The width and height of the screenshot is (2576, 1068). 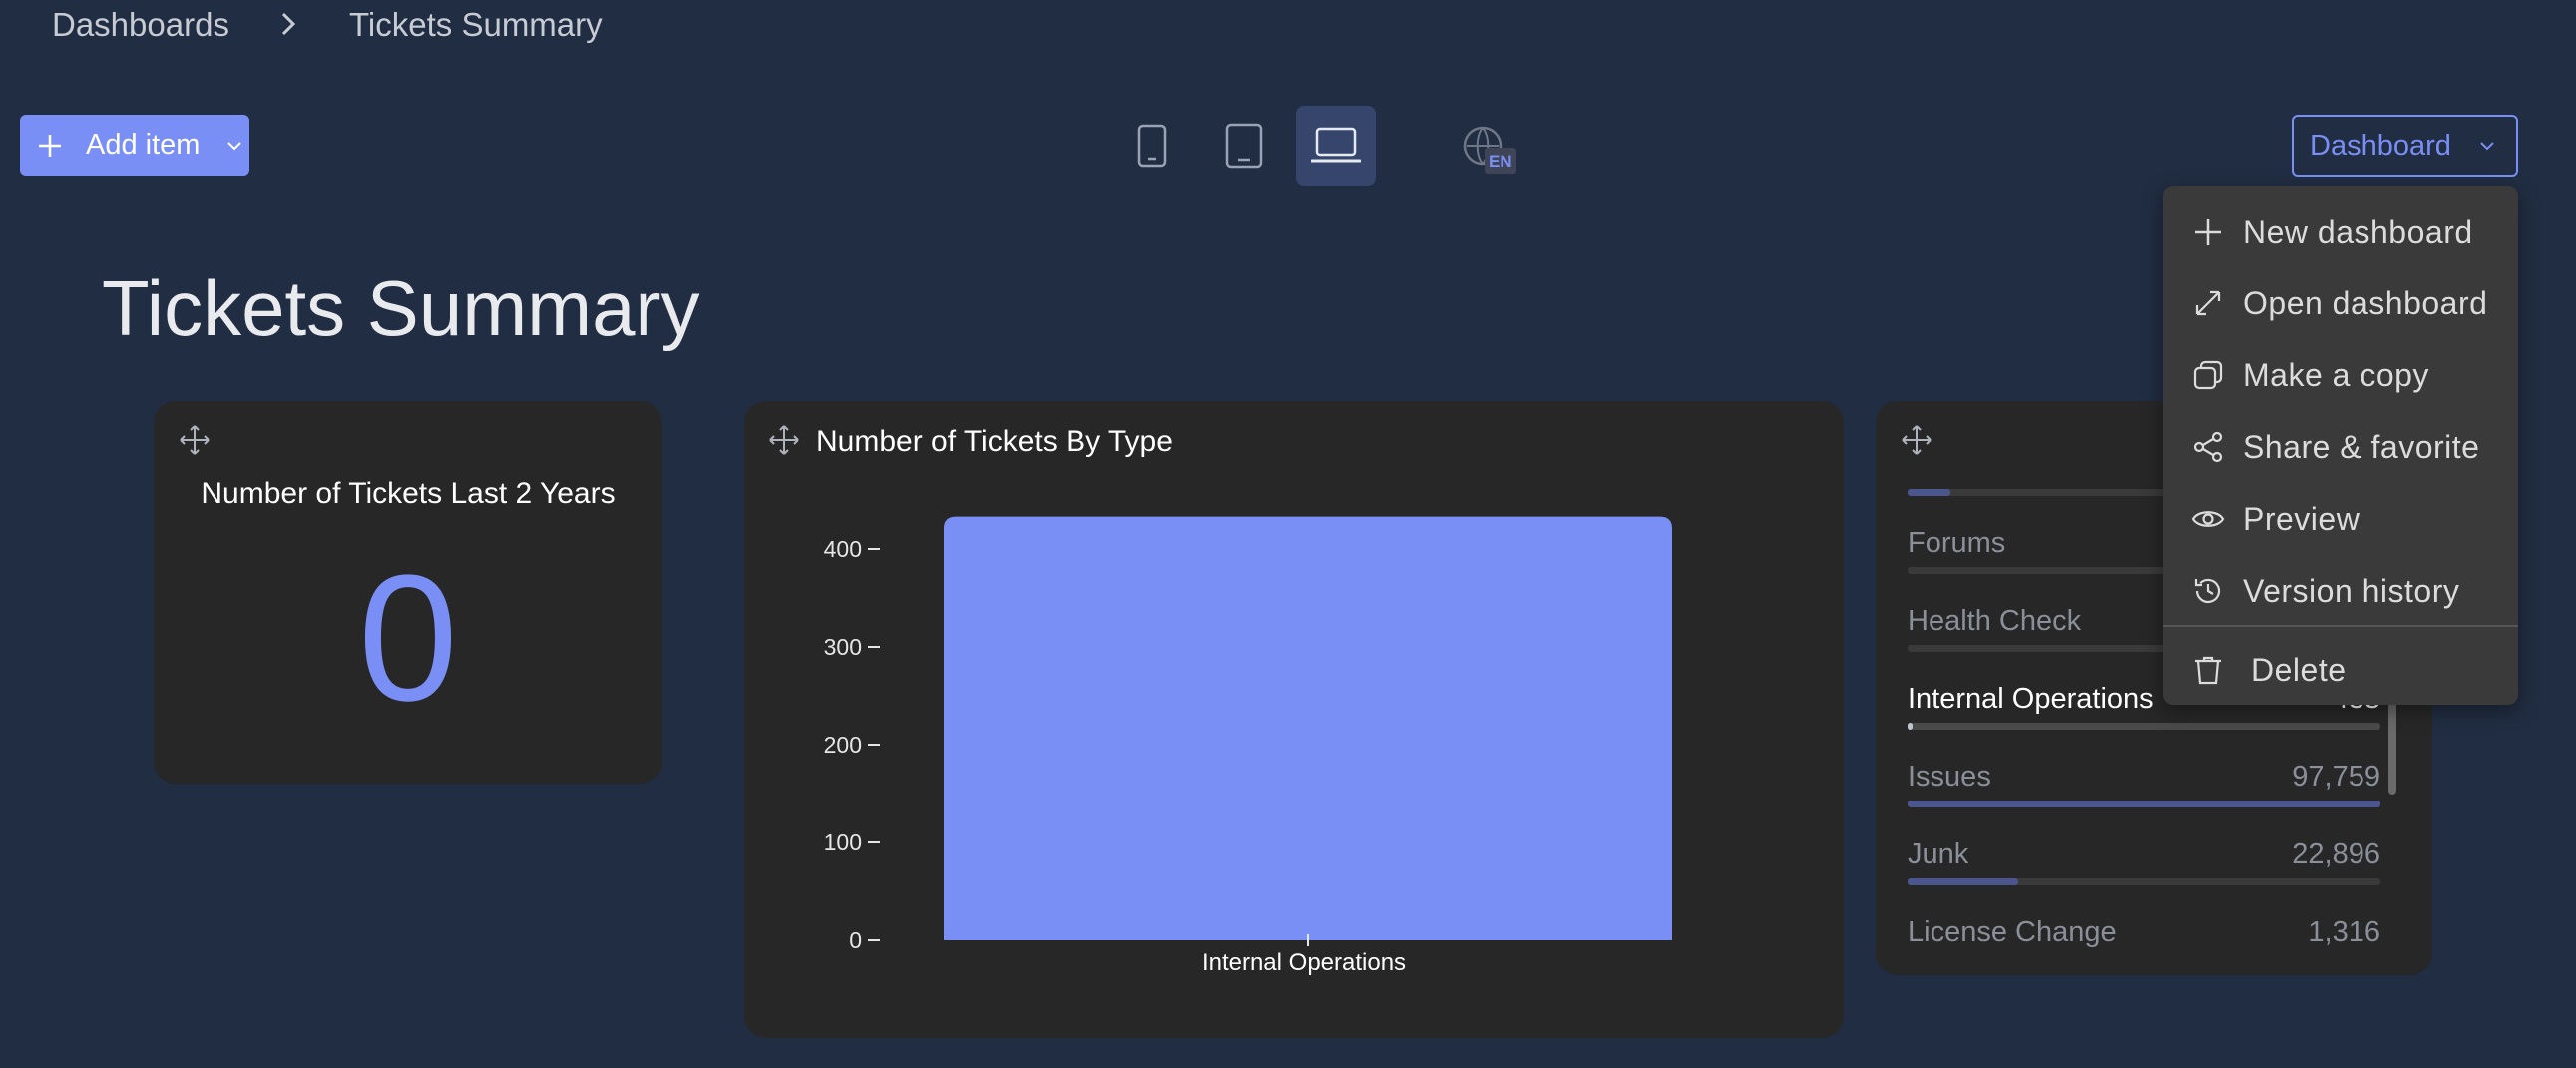 What do you see at coordinates (2208, 447) in the screenshot?
I see `share-icon` at bounding box center [2208, 447].